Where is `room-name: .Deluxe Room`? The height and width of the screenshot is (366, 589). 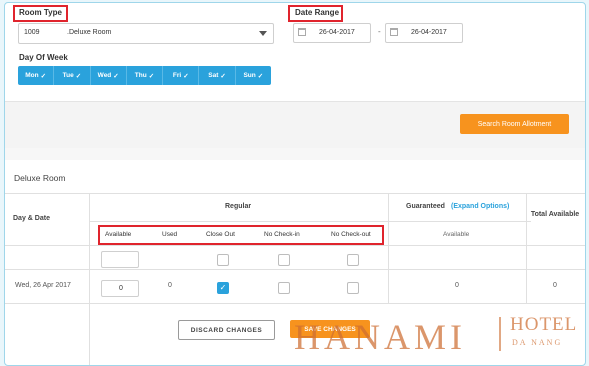
room-name: .Deluxe Room is located at coordinates (89, 32).